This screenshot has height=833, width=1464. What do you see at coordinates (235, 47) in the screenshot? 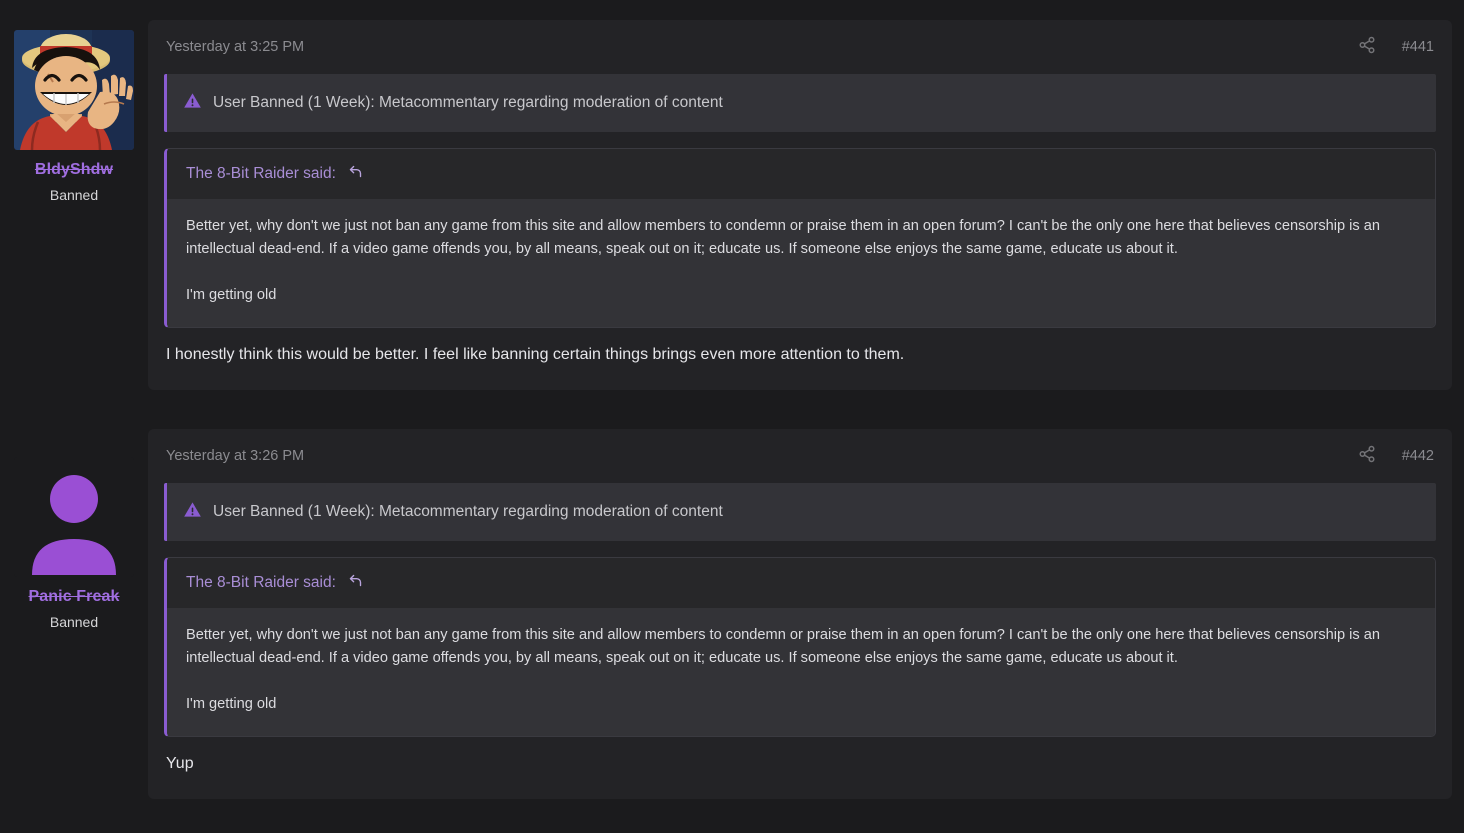
I see `post-date-link: Yesterday at 3:25 PM` at bounding box center [235, 47].